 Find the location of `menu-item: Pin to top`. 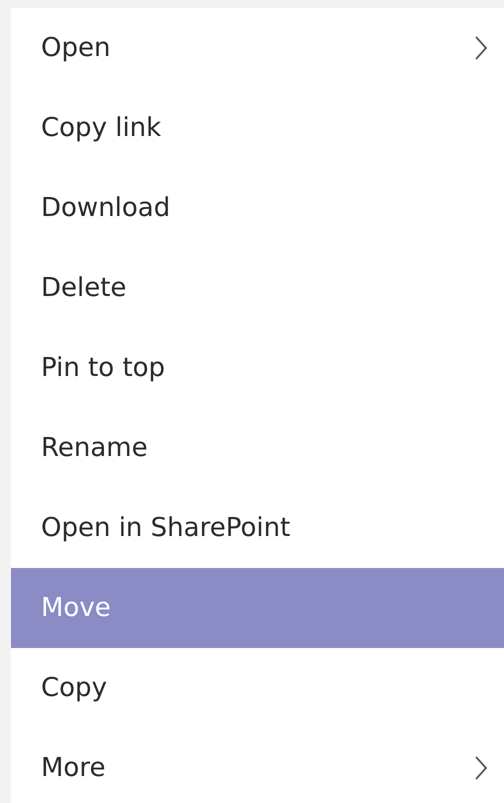

menu-item: Pin to top is located at coordinates (257, 368).